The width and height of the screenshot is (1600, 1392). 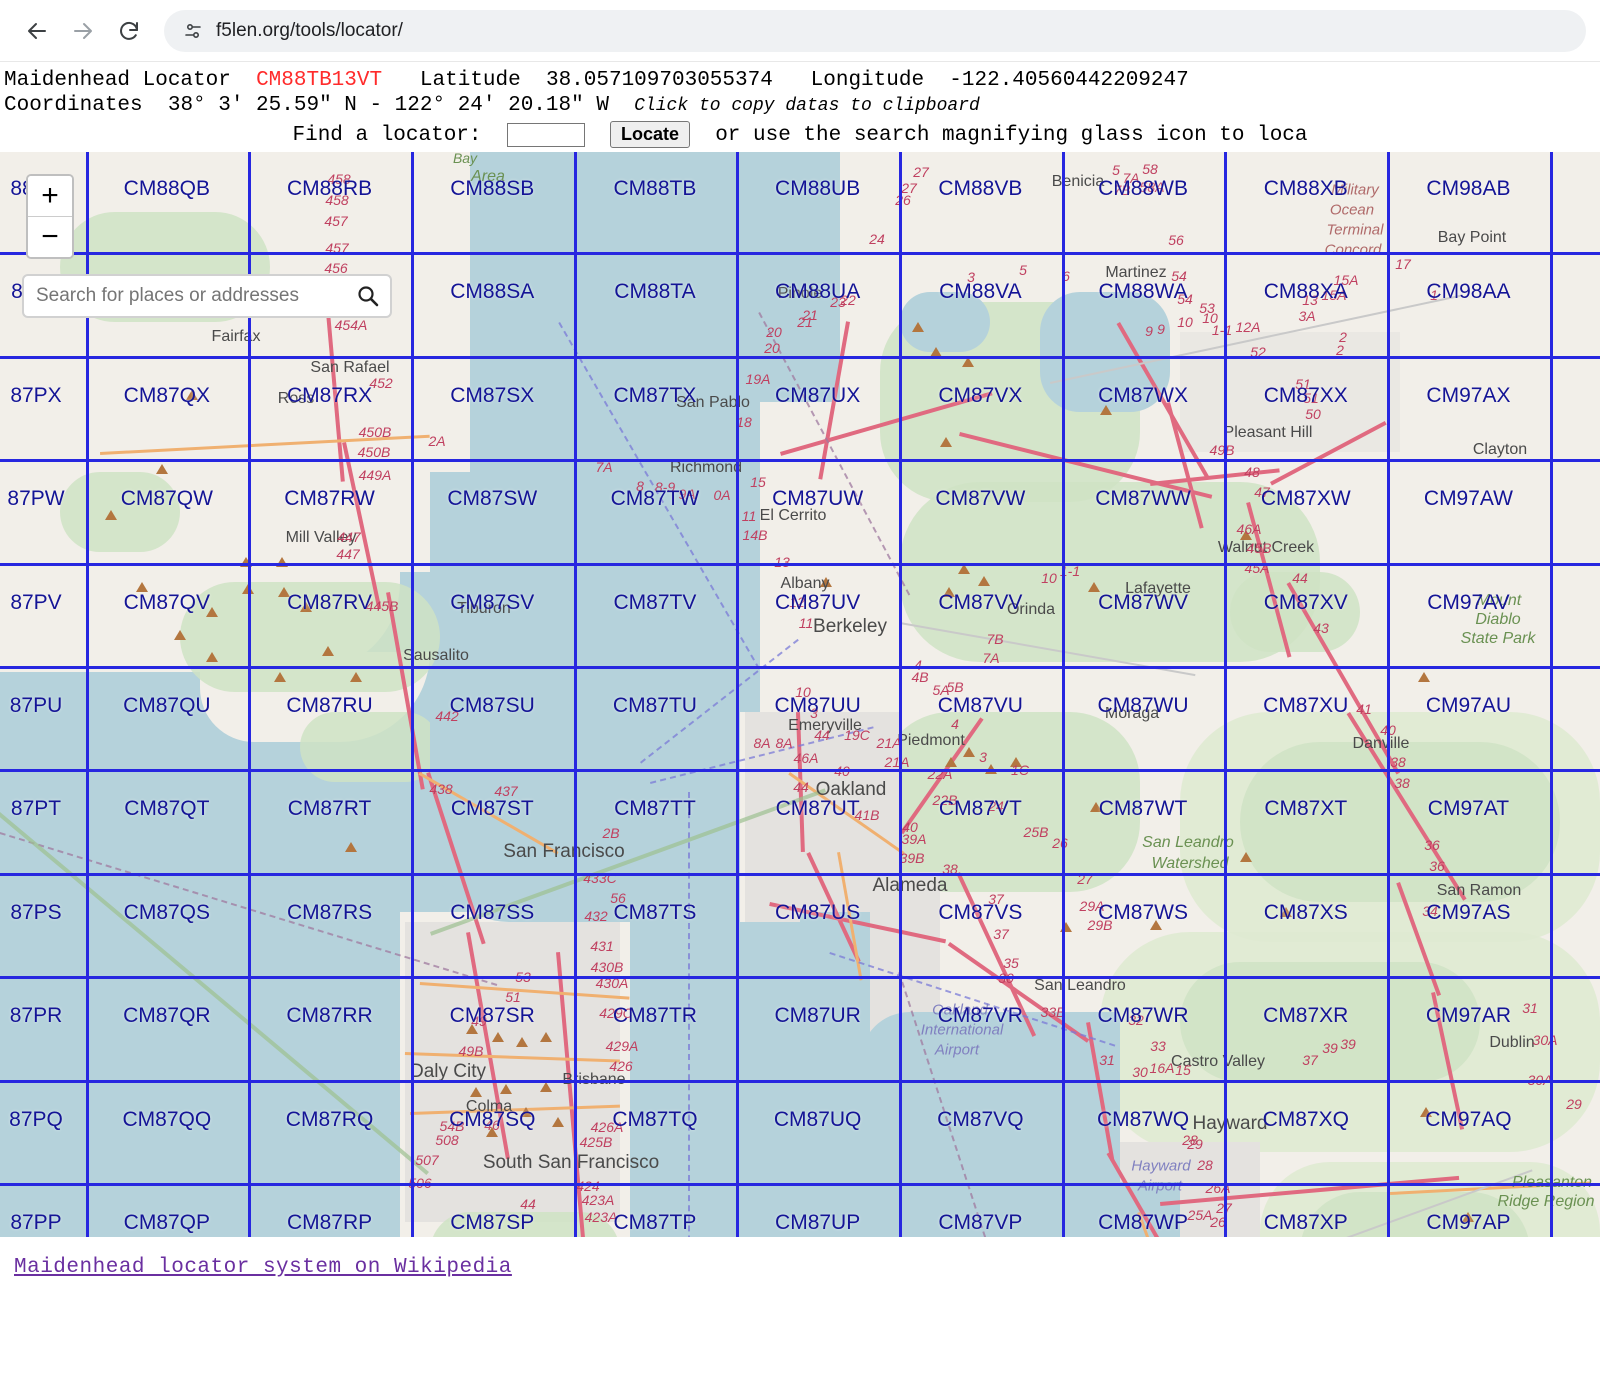 I want to click on road-number-label: 50, so click(x=1313, y=414).